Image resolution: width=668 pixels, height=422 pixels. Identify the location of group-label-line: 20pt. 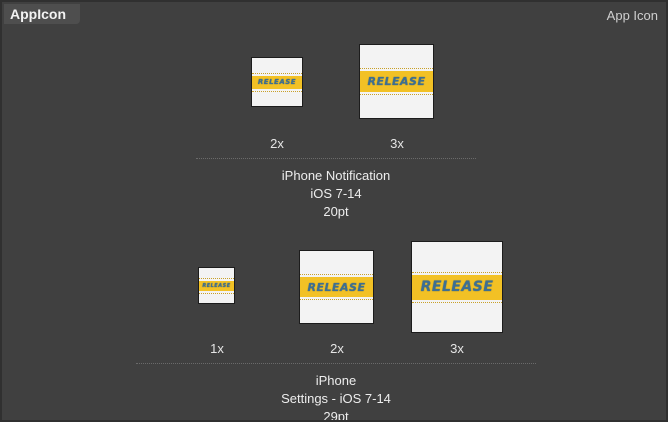
(336, 211).